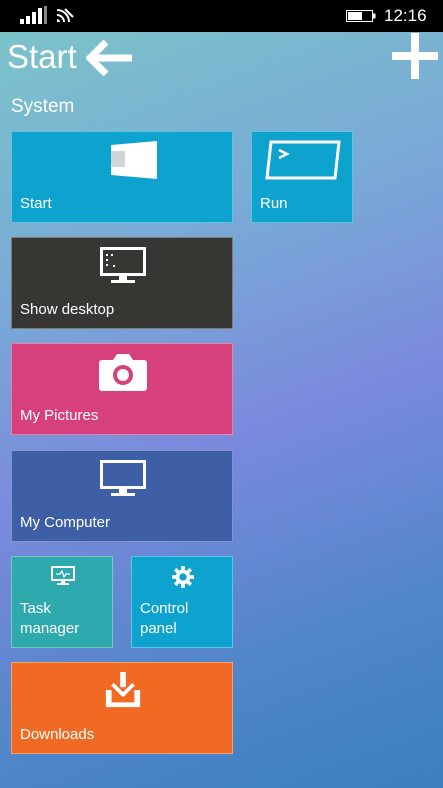  Describe the element at coordinates (33, 15) in the screenshot. I see `signal-strength-icon` at that location.